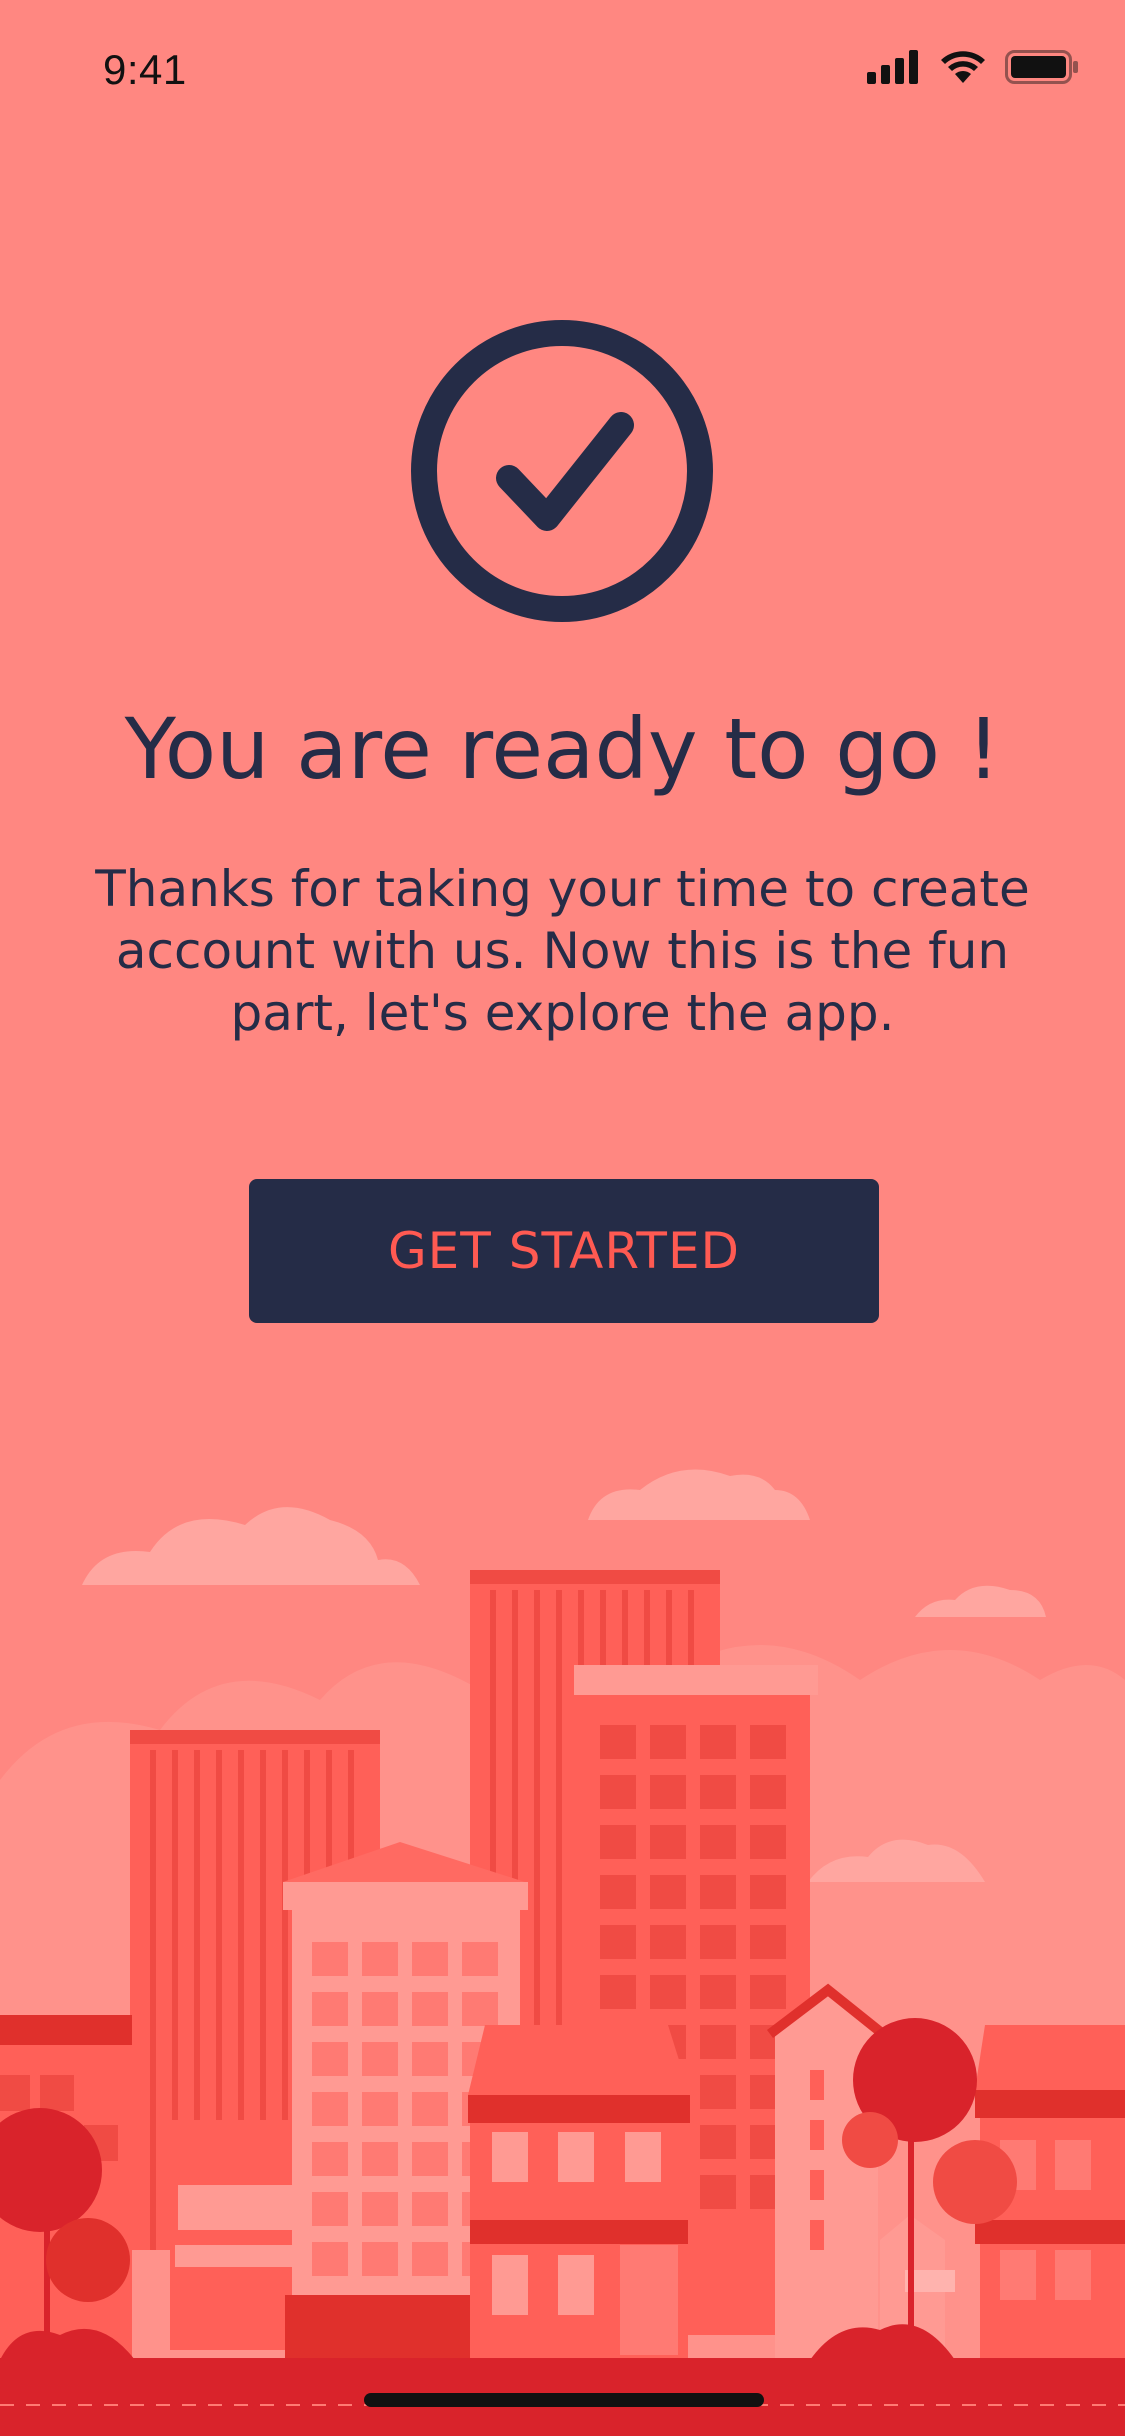 This screenshot has width=1125, height=2436. Describe the element at coordinates (963, 67) in the screenshot. I see `wifi-icon` at that location.